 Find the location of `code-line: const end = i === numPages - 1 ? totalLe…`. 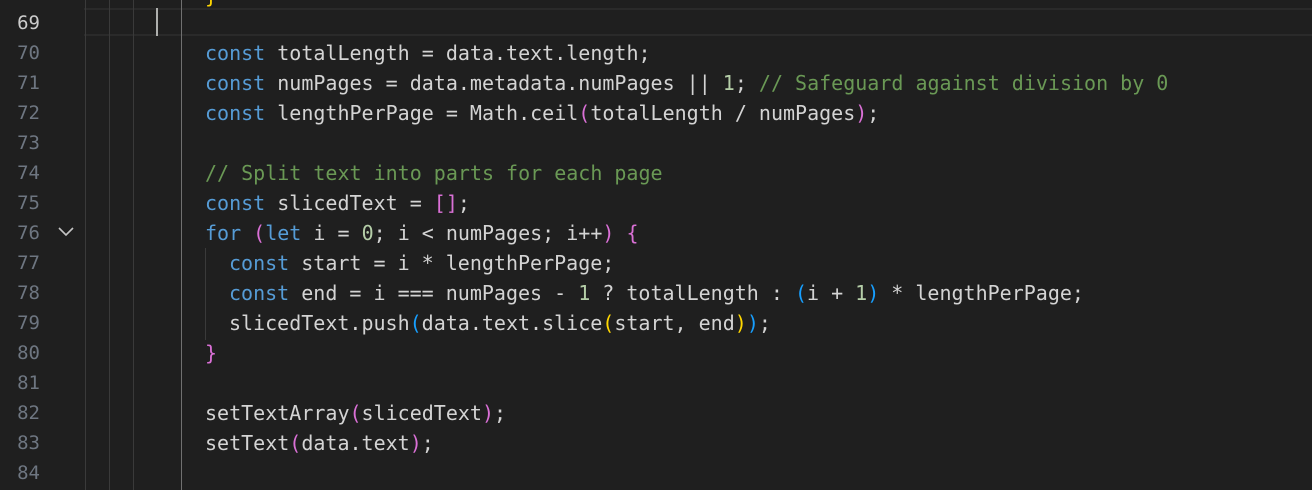

code-line: const end = i === numPages - 1 ? totalLe… is located at coordinates (656, 293).